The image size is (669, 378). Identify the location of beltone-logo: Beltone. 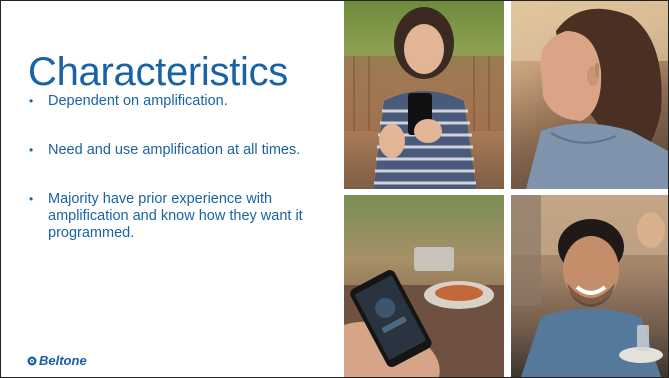
(57, 360).